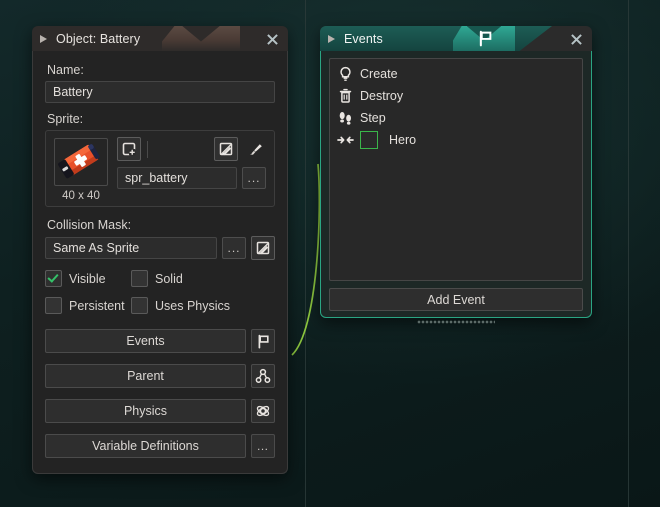  I want to click on parent-node-icon, so click(263, 376).